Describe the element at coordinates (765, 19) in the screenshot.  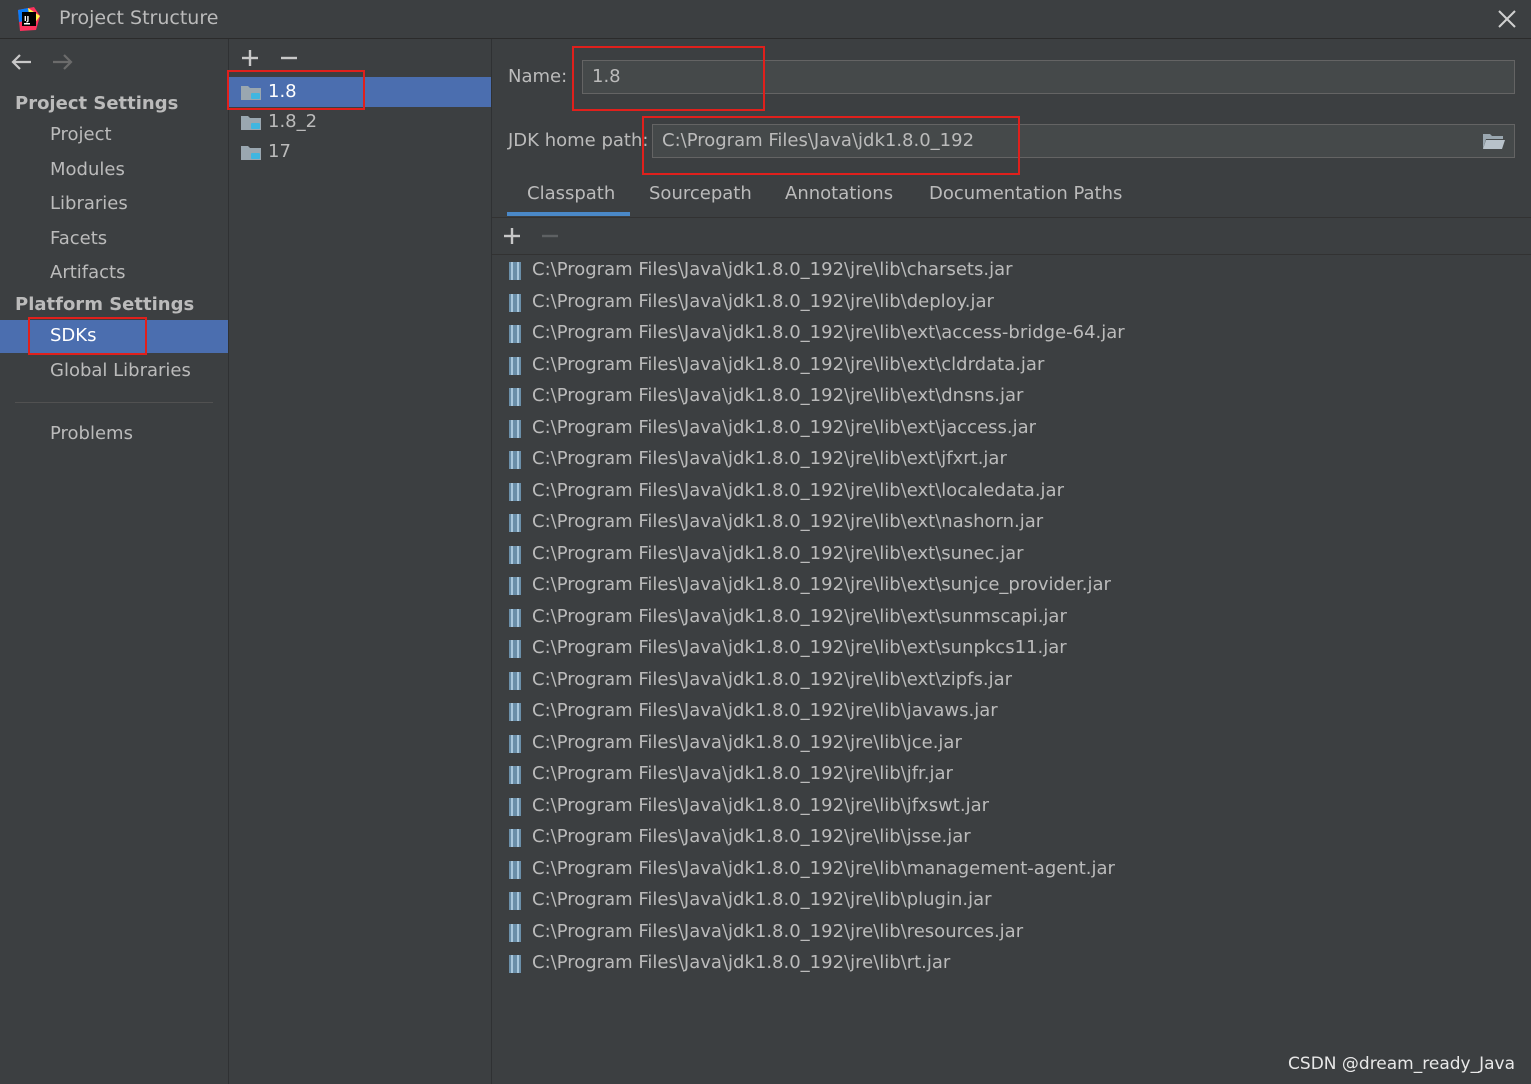
I see `title-bar: IJ Project Structure` at that location.